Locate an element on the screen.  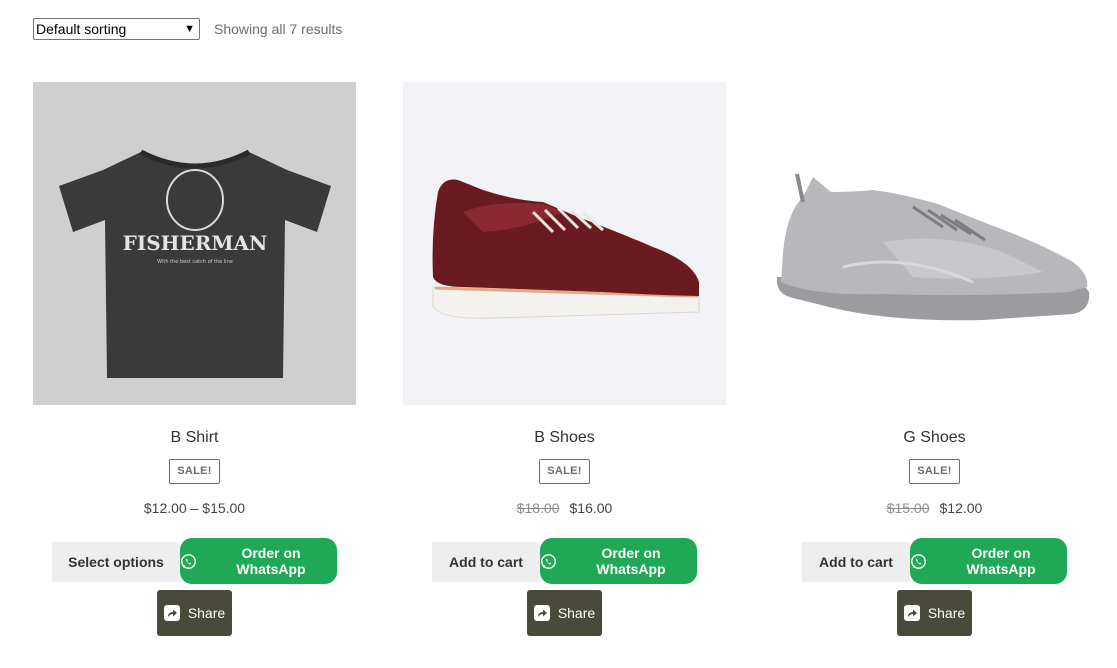
product-price: $12.00 – $15.00 is located at coordinates (194, 509).